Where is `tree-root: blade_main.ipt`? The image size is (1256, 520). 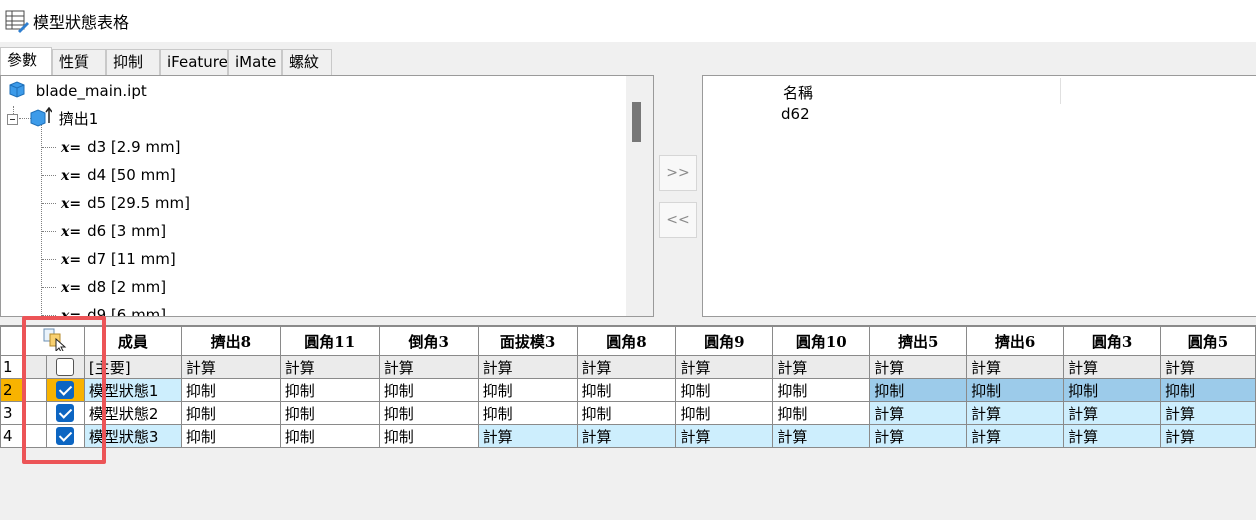 tree-root: blade_main.ipt is located at coordinates (77, 91).